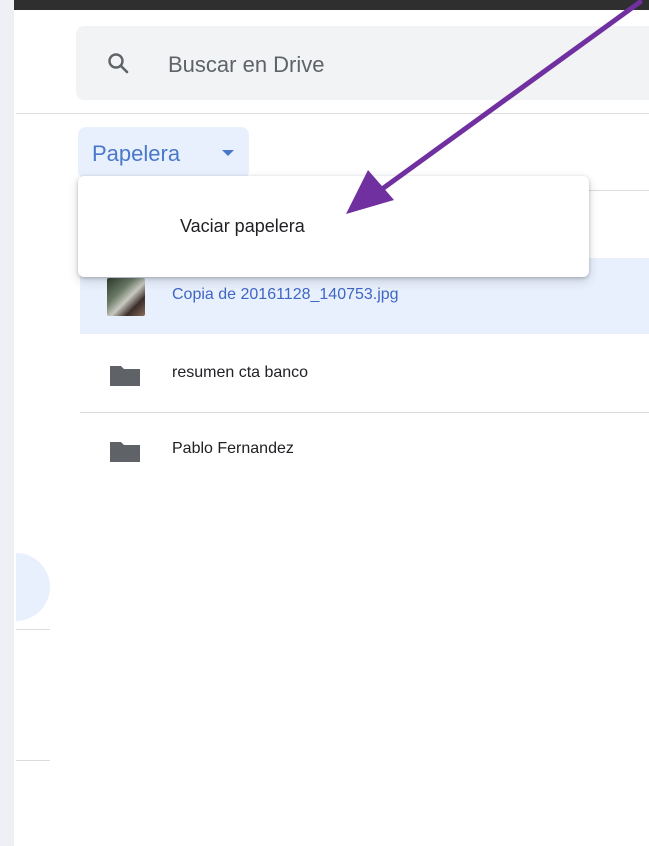 Image resolution: width=649 pixels, height=846 pixels. I want to click on sidebar-active-item, so click(33, 587).